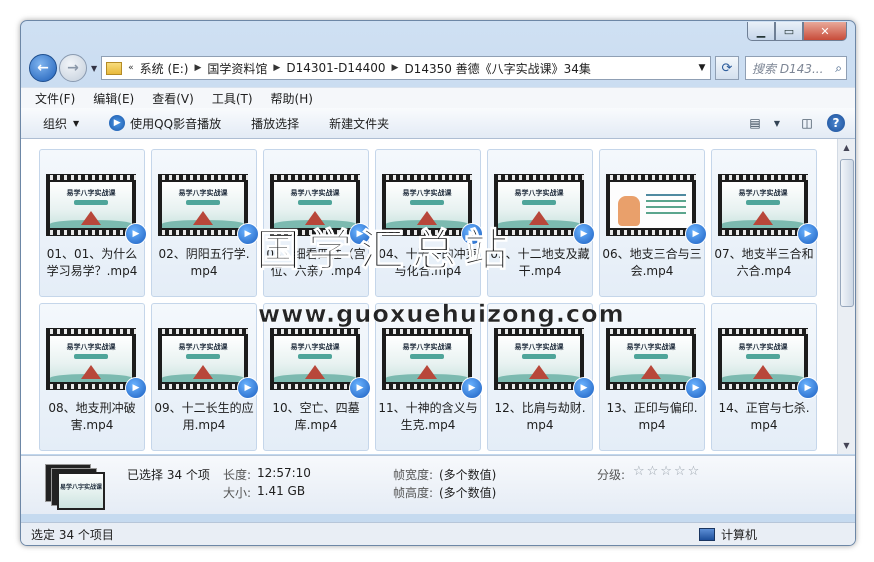 Image resolution: width=874 pixels, height=562 pixels. What do you see at coordinates (789, 31) in the screenshot?
I see `maximize-button: ▭` at bounding box center [789, 31].